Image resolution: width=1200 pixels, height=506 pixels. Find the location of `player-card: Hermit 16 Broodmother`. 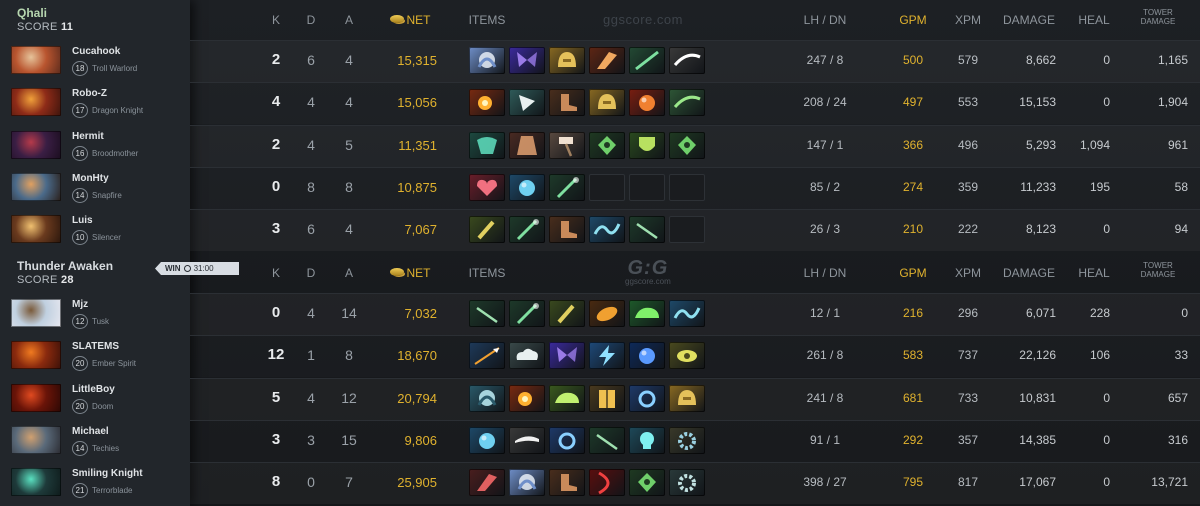

player-card: Hermit 16 Broodmother is located at coordinates (95, 146).